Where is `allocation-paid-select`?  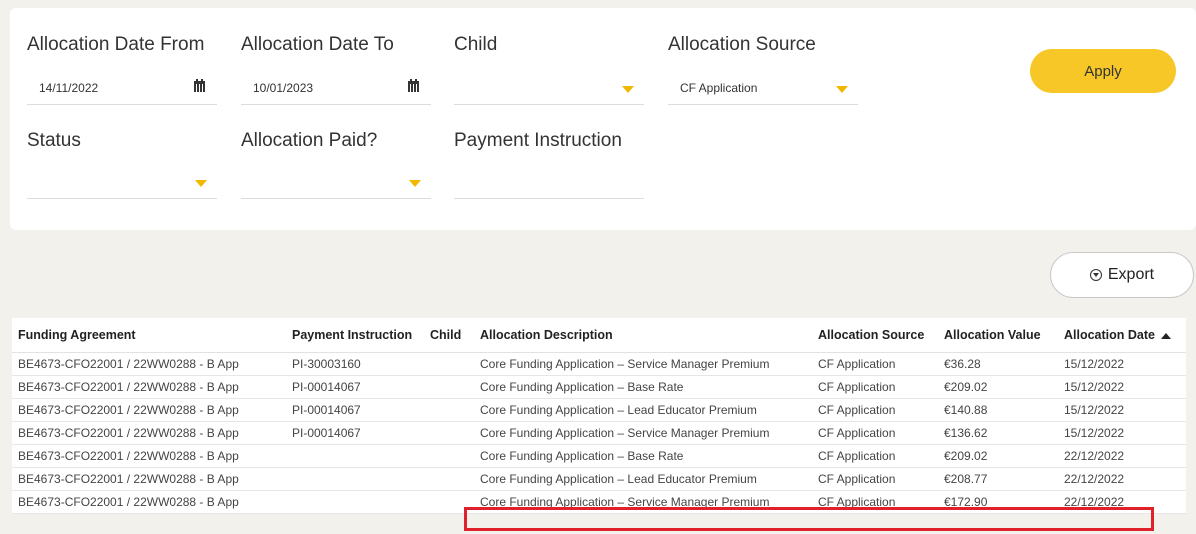 allocation-paid-select is located at coordinates (336, 183).